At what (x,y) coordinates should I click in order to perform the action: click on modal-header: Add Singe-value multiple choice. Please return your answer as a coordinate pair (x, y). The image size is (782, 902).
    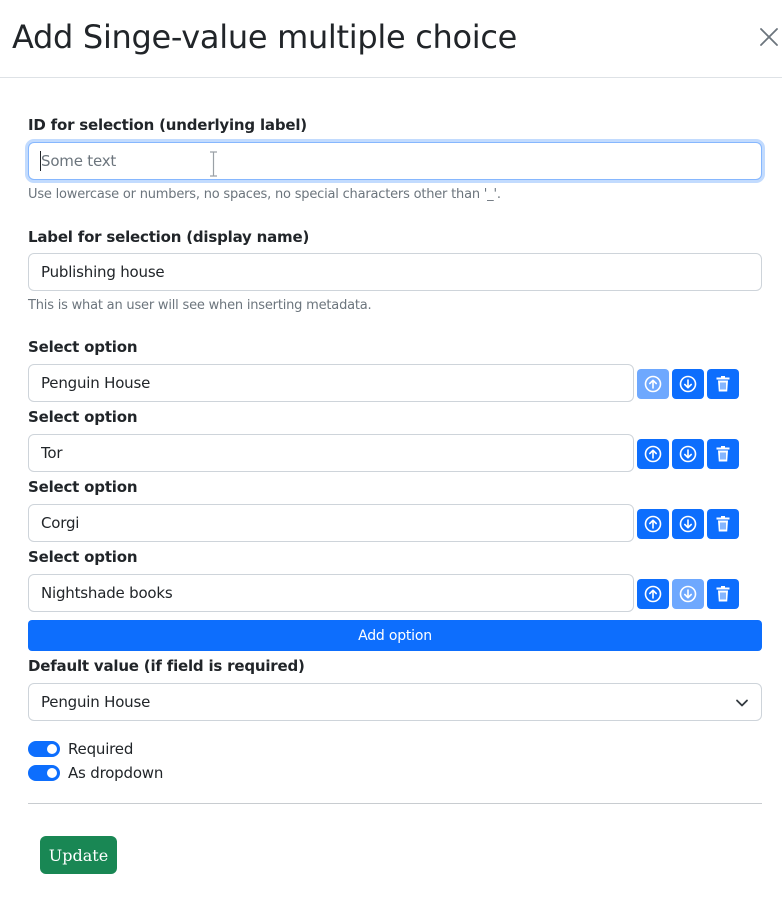
    Looking at the image, I should click on (391, 39).